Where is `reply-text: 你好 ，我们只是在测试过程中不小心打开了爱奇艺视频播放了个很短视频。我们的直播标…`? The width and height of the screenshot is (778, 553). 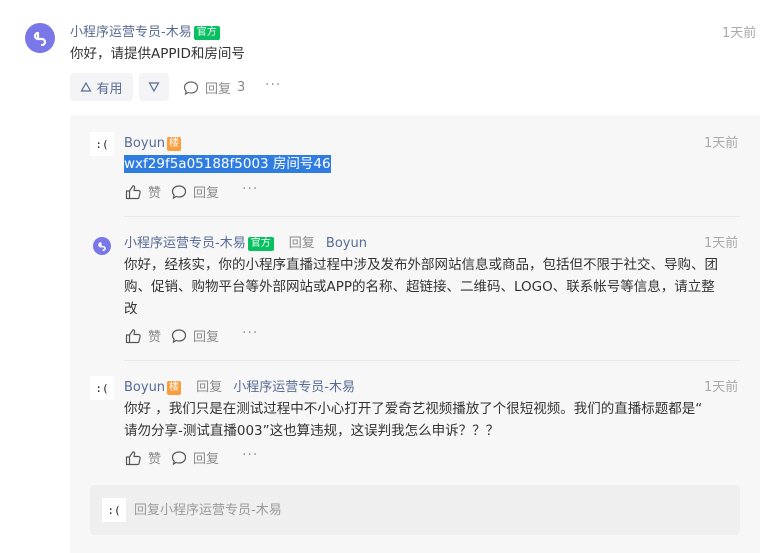 reply-text: 你好 ，我们只是在测试过程中不小心打开了爱奇艺视频播放了个很短视频。我们的直播标… is located at coordinates (434, 420).